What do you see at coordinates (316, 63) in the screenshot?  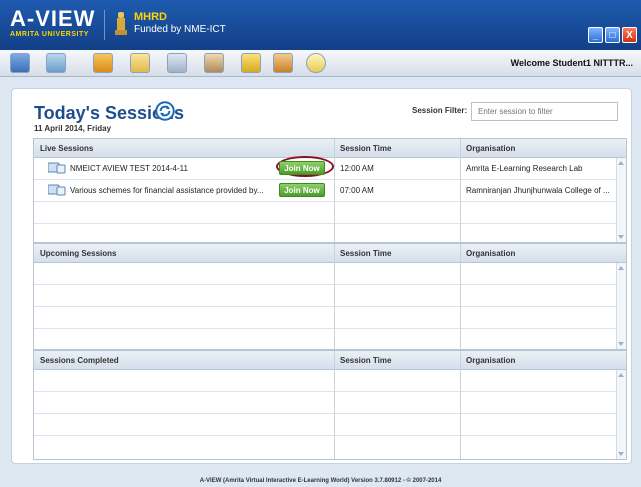 I see `info-icon` at bounding box center [316, 63].